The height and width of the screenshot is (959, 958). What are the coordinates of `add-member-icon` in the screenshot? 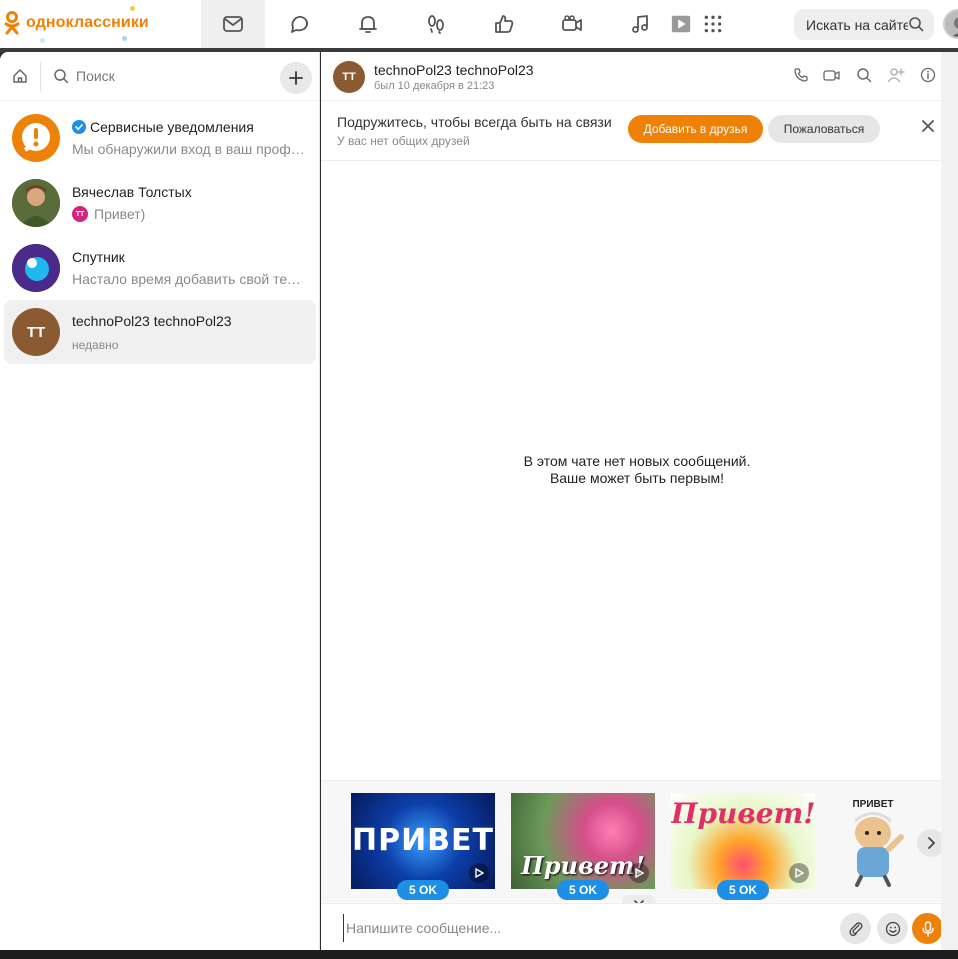 It's located at (896, 75).